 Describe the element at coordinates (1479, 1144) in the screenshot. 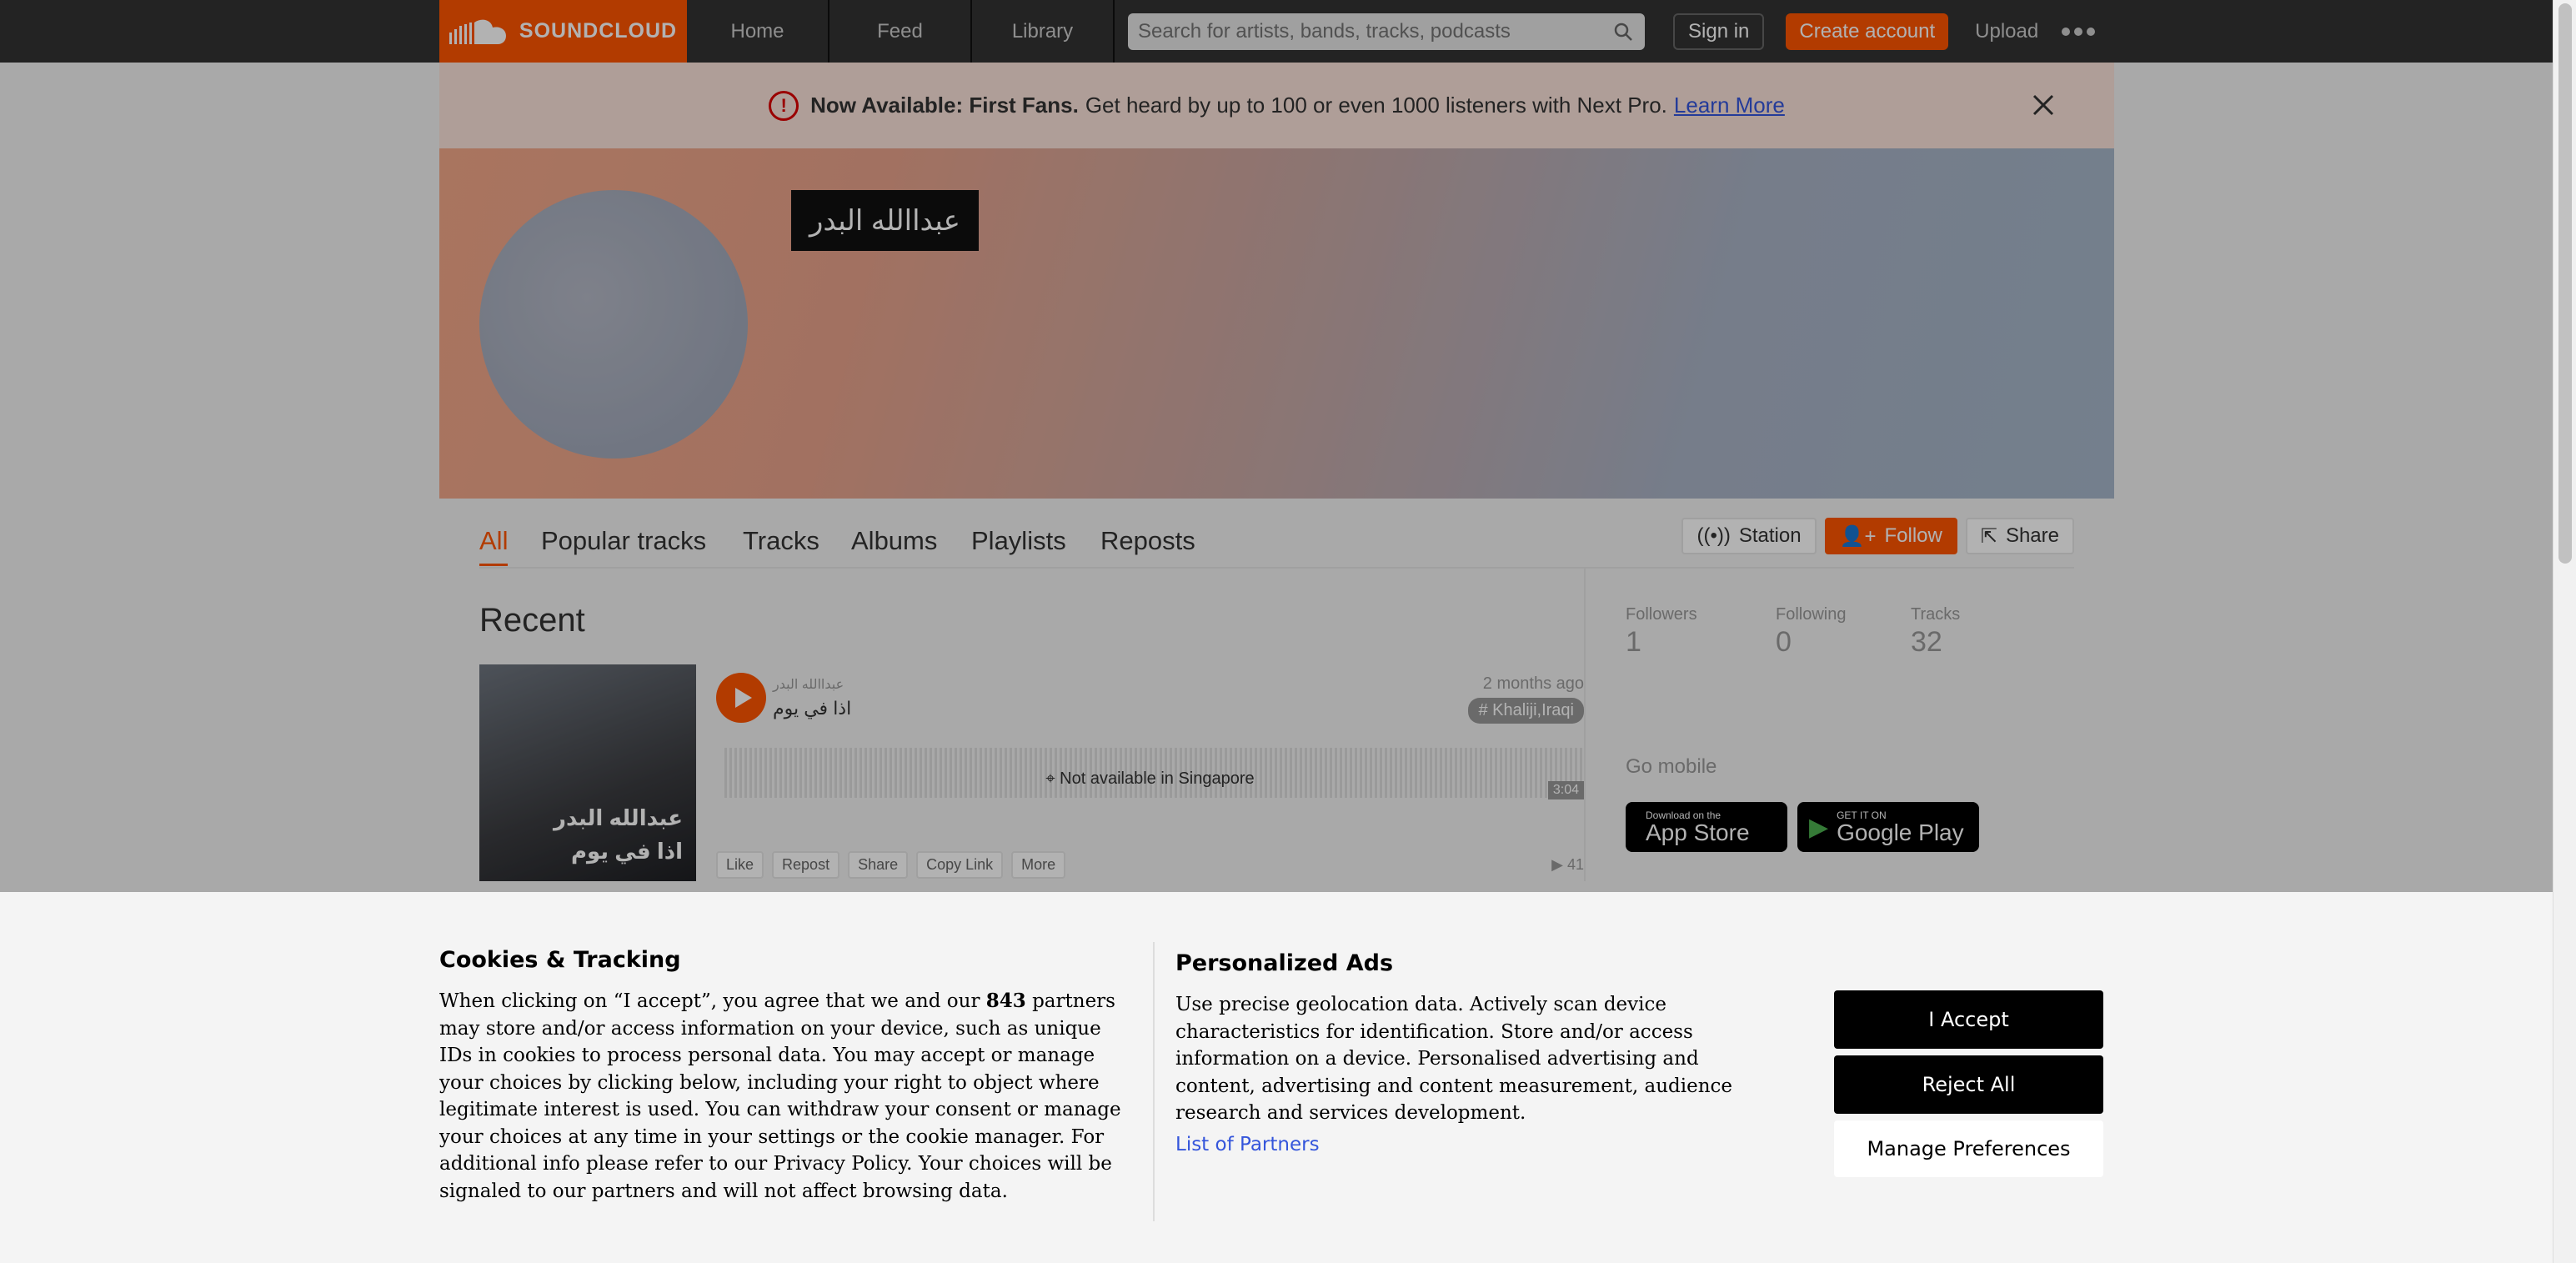

I see `list-of-partners-link: List of Partners` at that location.